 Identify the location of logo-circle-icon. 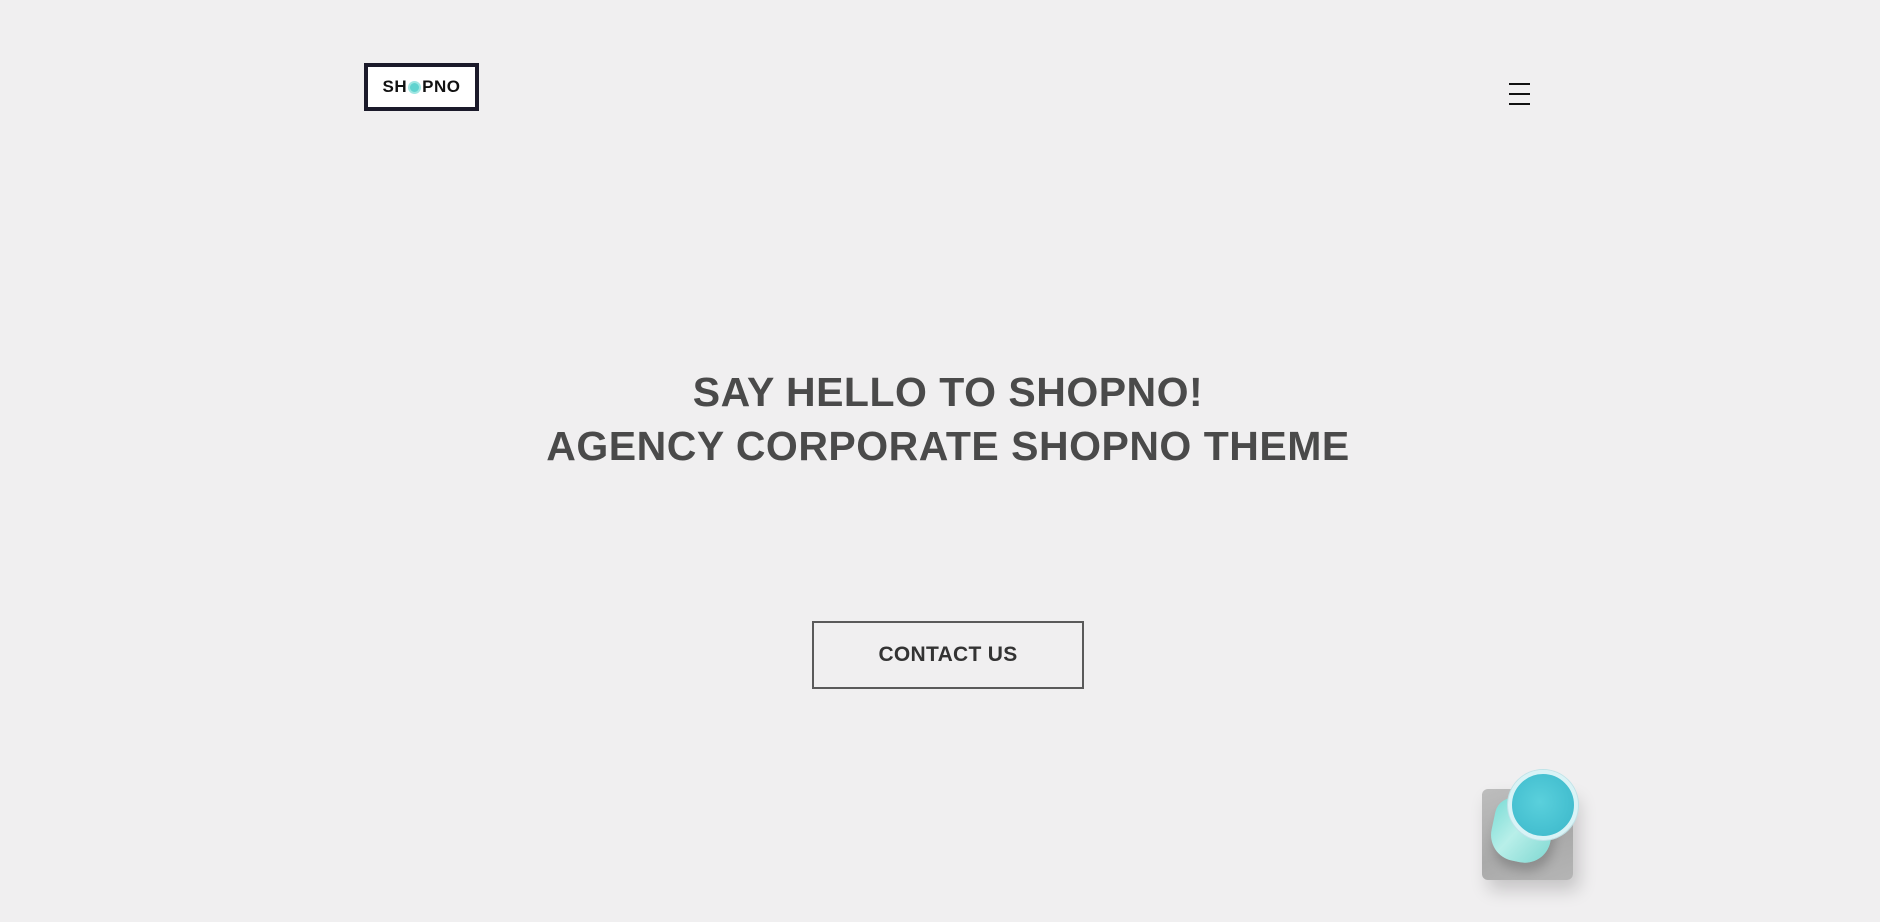
(415, 87).